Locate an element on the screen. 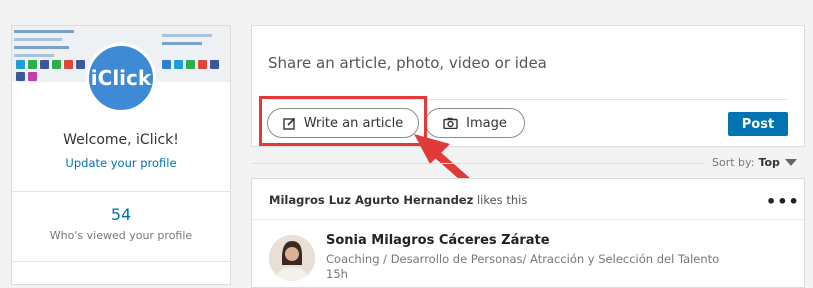 Image resolution: width=813 pixels, height=288 pixels. post-timestamp: 15h is located at coordinates (337, 274).